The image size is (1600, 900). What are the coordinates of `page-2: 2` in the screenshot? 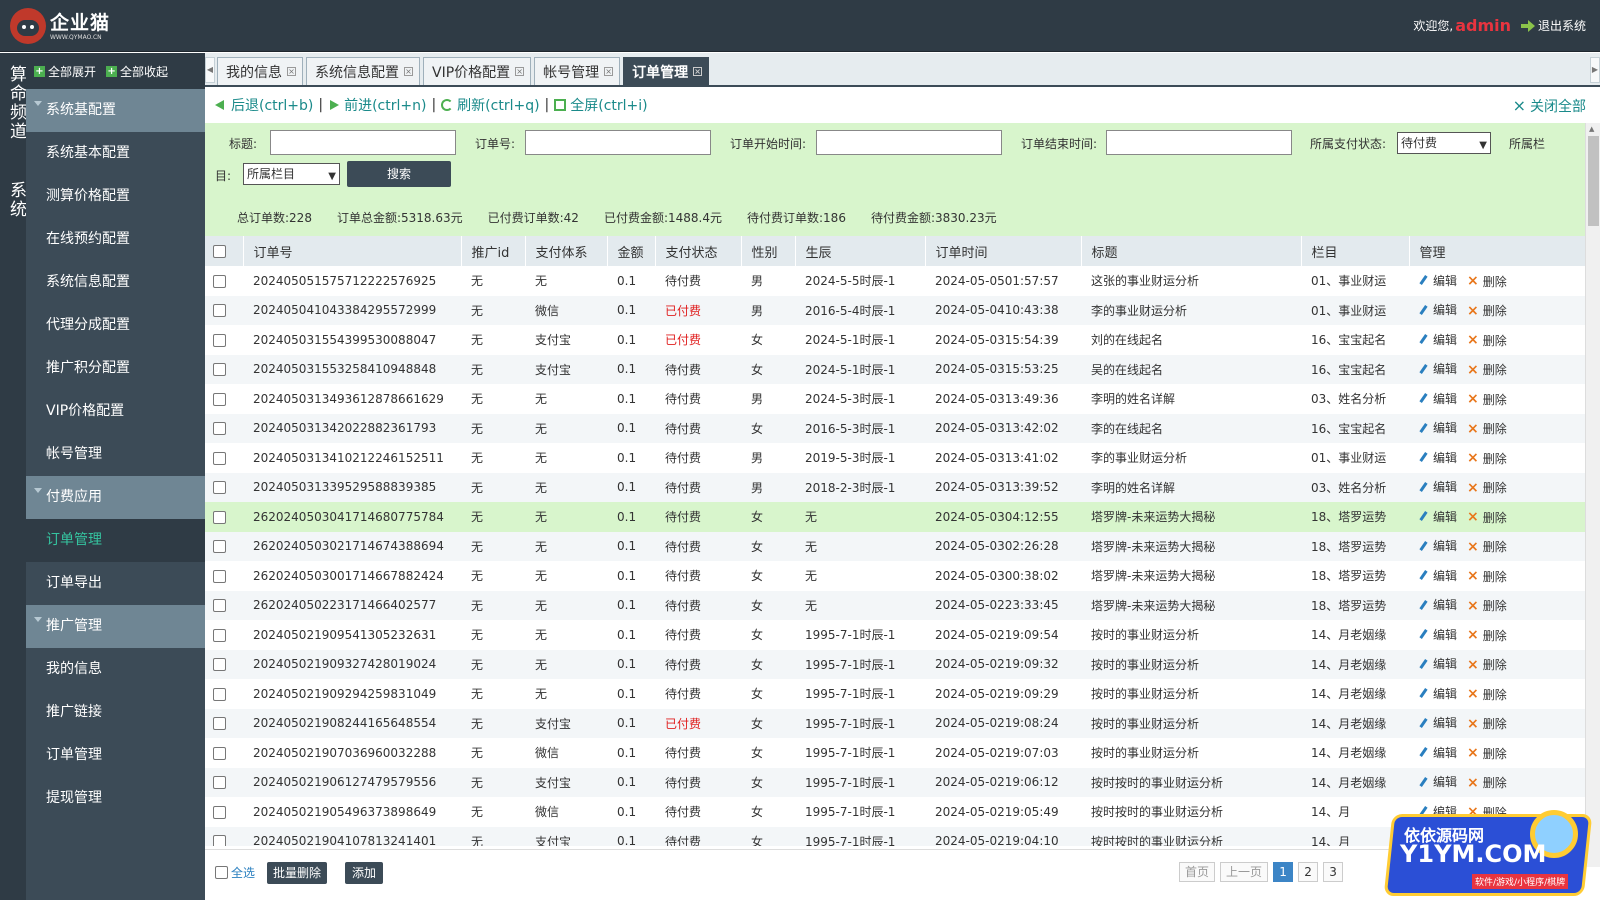 It's located at (1308, 872).